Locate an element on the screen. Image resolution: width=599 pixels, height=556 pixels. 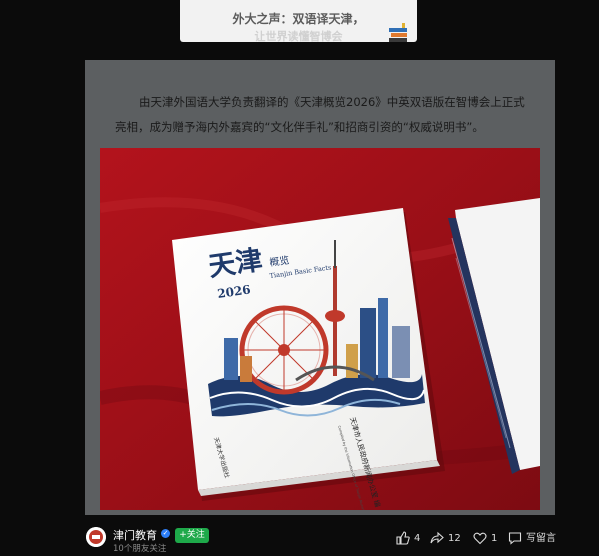
follow-button: +关注 is located at coordinates (192, 535).